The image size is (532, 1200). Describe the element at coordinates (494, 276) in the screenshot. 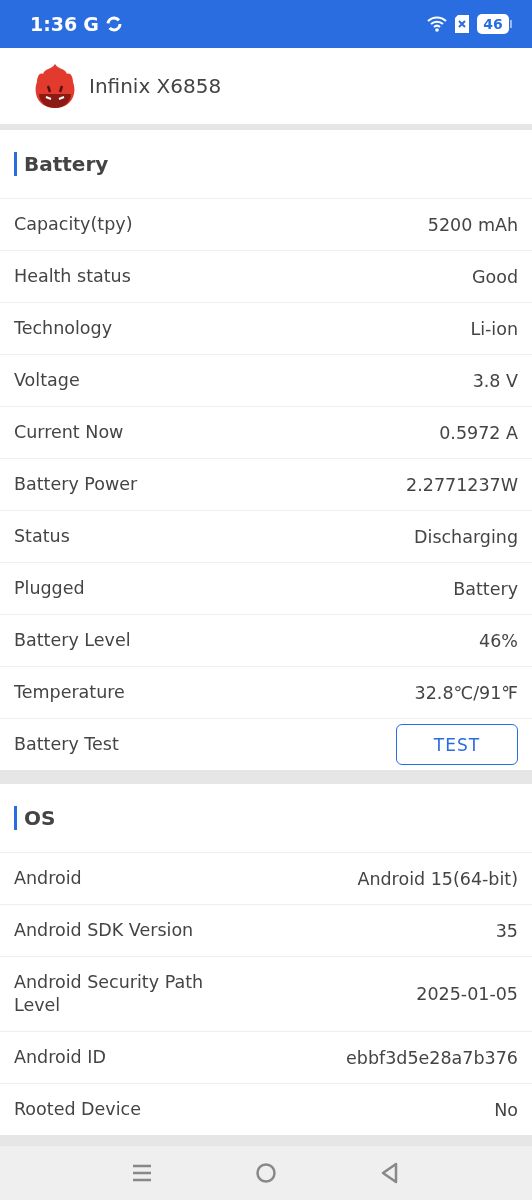

I see `row-value: Good` at that location.